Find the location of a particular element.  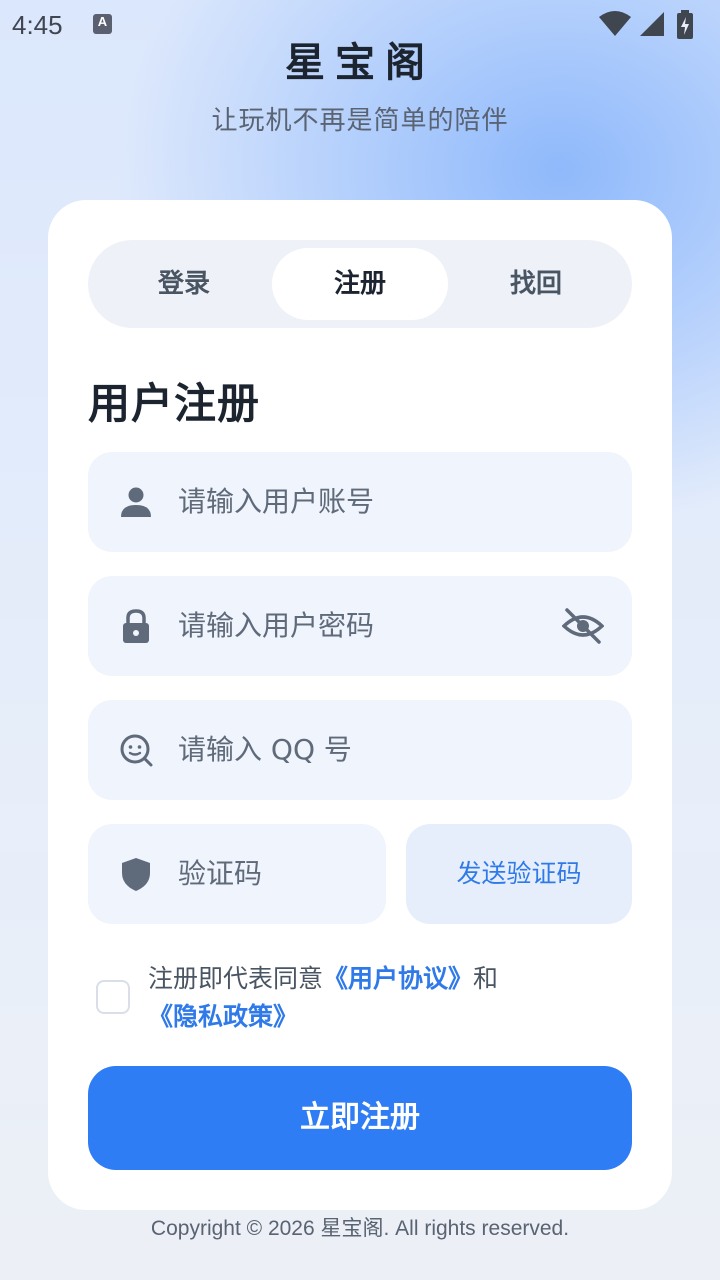

password-input: 请输入用户密码 is located at coordinates (276, 626).